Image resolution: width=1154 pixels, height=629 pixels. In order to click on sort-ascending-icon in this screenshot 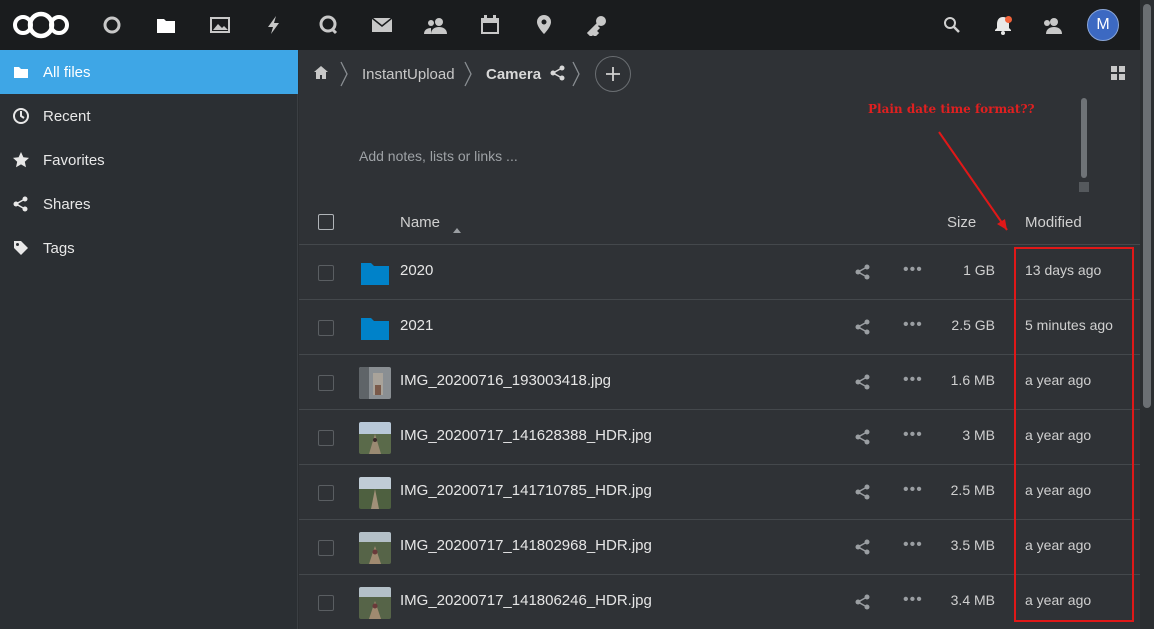, I will do `click(457, 229)`.